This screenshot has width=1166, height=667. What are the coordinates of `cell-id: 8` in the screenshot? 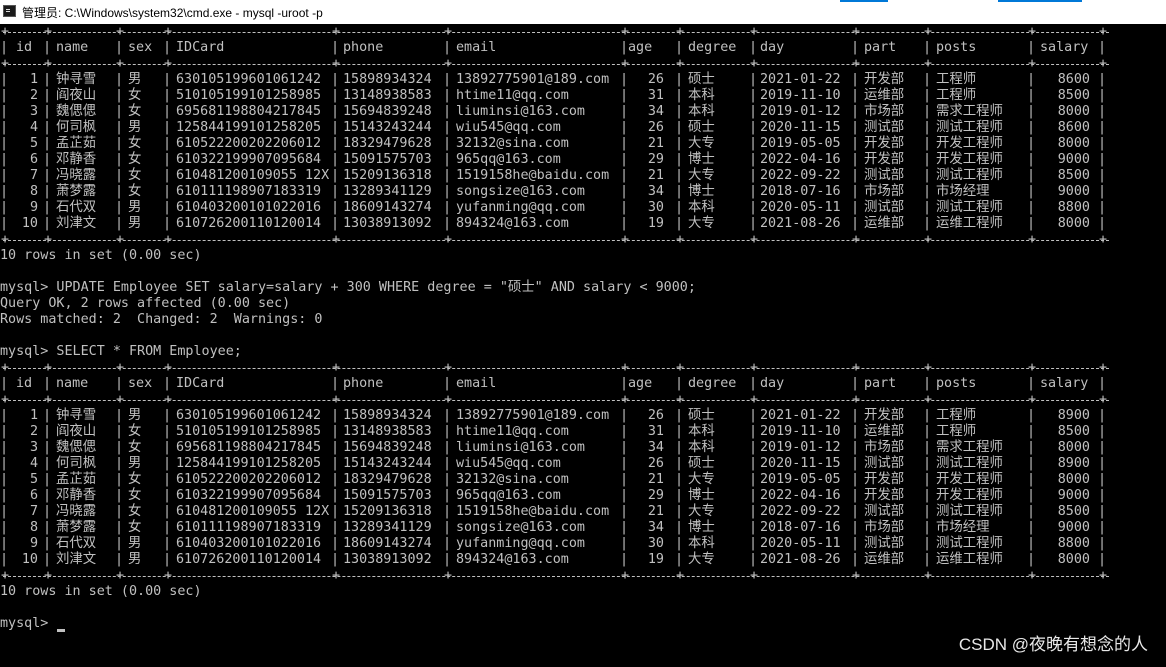 It's located at (33, 527).